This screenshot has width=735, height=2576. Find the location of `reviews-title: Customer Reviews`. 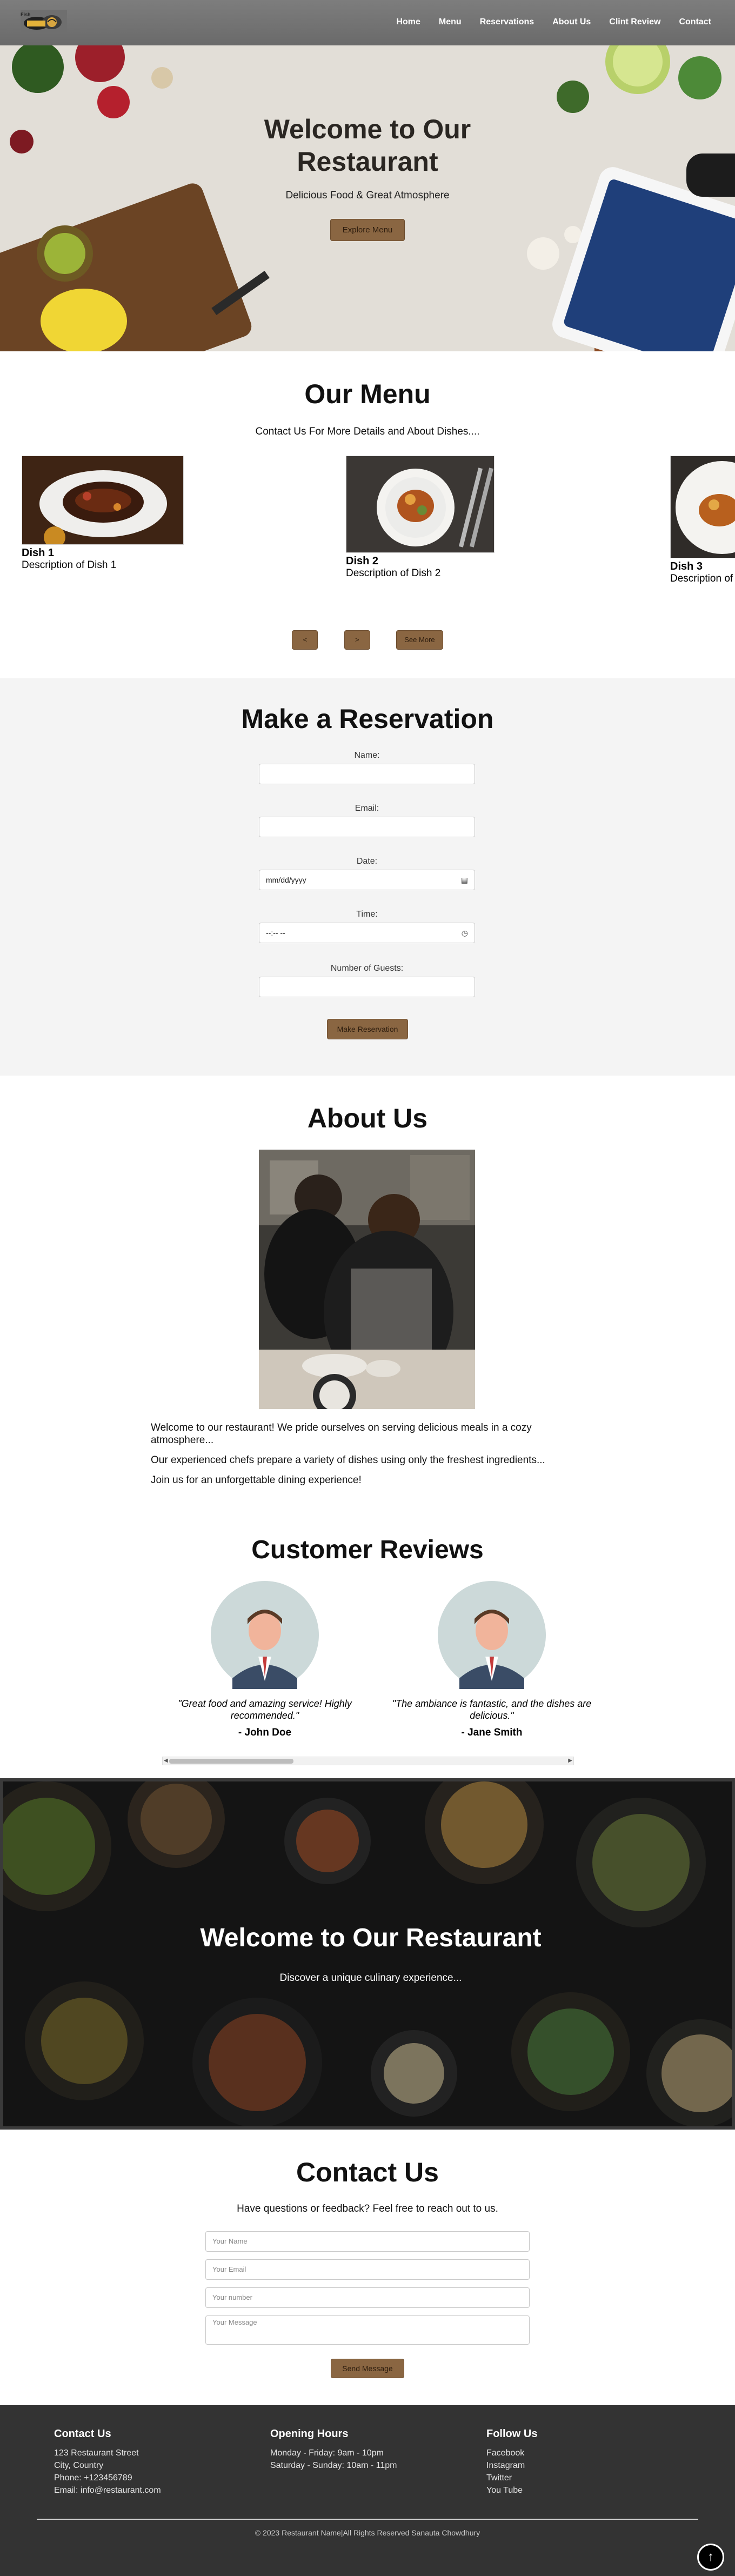

reviews-title: Customer Reviews is located at coordinates (367, 1550).